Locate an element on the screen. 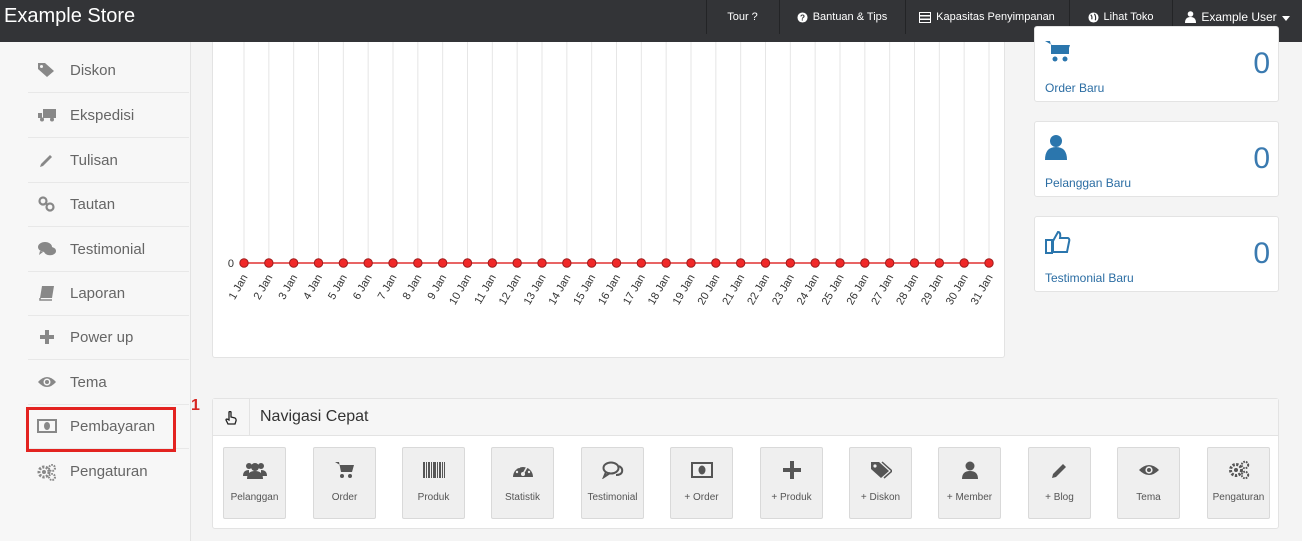 The image size is (1302, 541). nav-tour: Tour ? is located at coordinates (742, 17).